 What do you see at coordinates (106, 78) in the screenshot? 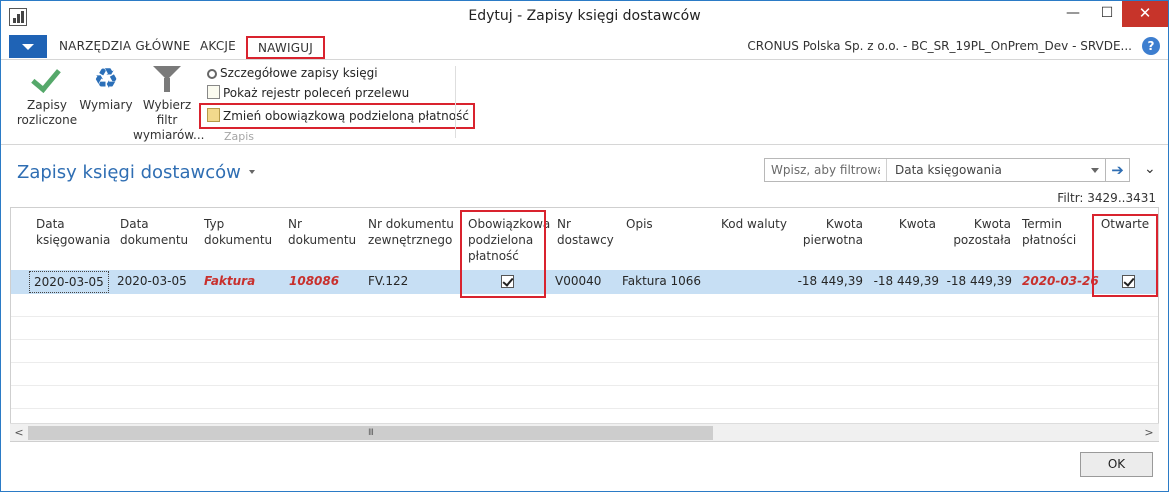
I see `dimensions-icon: ♻` at bounding box center [106, 78].